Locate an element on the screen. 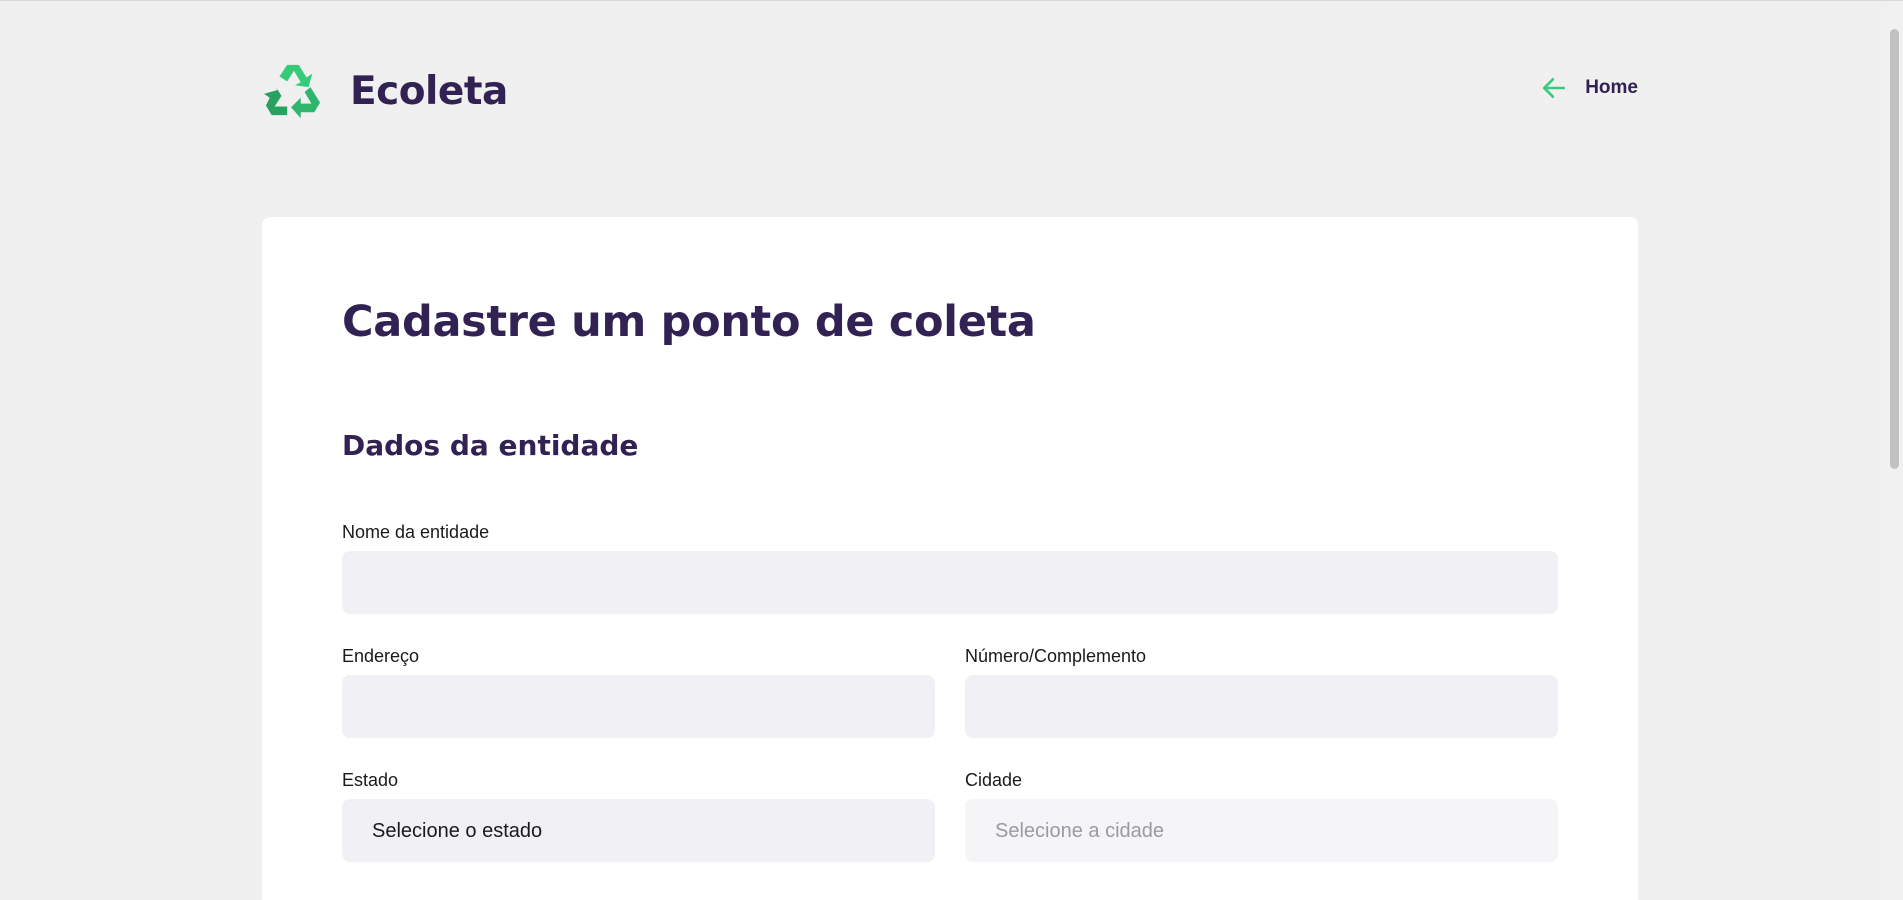 Image resolution: width=1903 pixels, height=900 pixels. state-select: Selecione o estado is located at coordinates (638, 830).